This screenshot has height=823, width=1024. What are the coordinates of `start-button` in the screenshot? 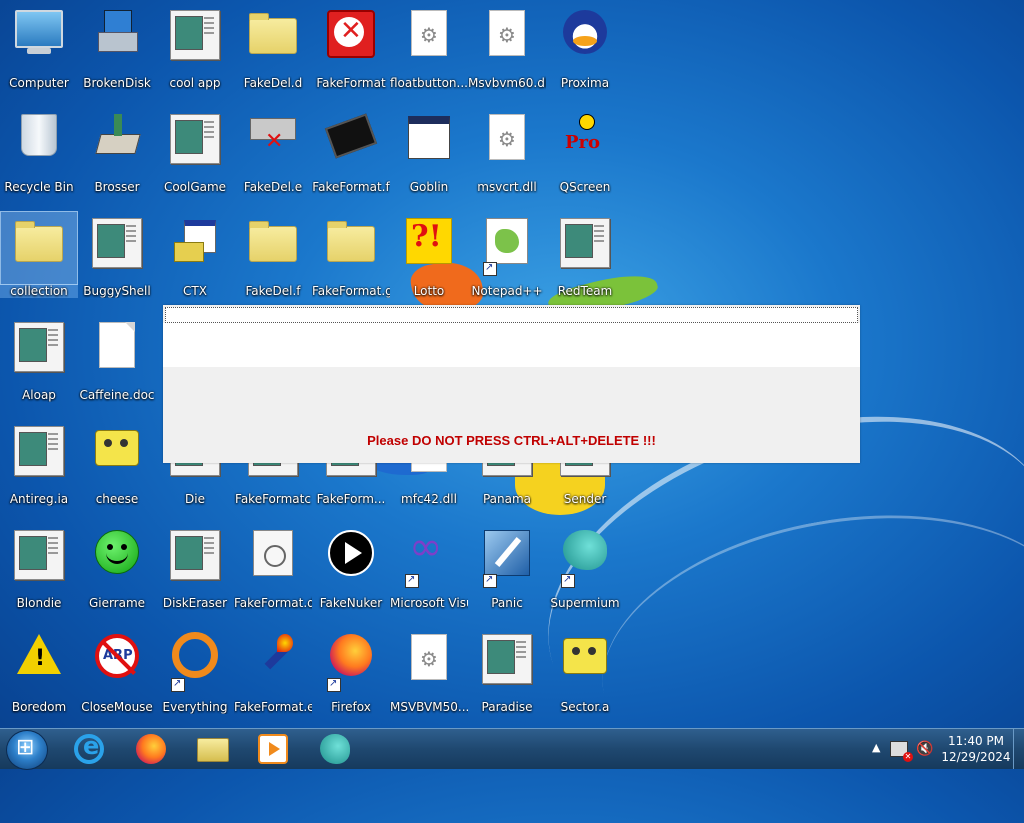 It's located at (27, 750).